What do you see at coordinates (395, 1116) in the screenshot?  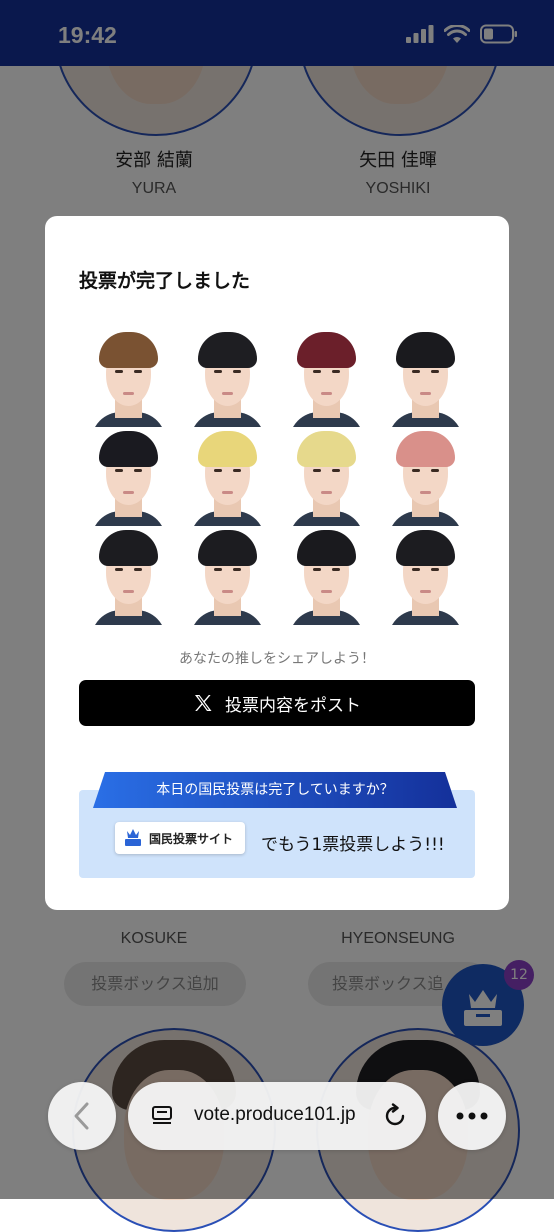 I see `reload-icon` at bounding box center [395, 1116].